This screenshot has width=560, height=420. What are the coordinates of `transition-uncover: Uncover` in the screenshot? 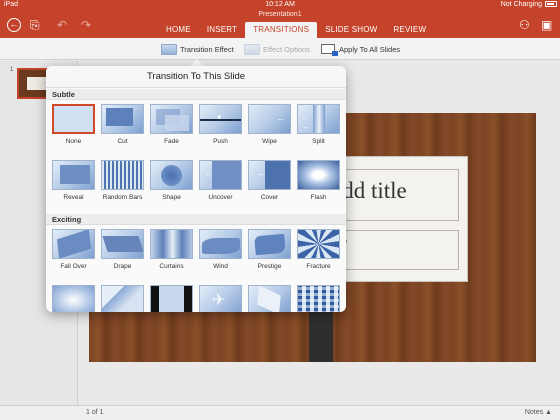 It's located at (220, 184).